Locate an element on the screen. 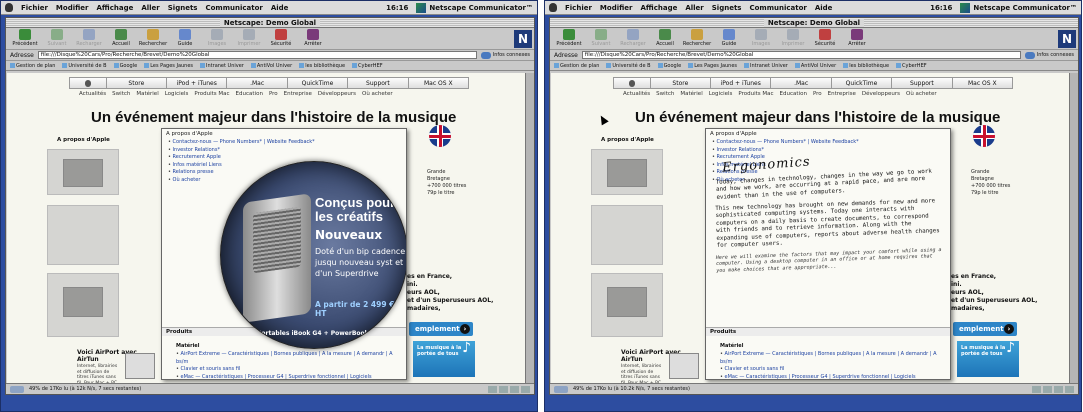 The width and height of the screenshot is (1083, 412). window-titlebar: Netscape: Demo Global is located at coordinates (814, 23).